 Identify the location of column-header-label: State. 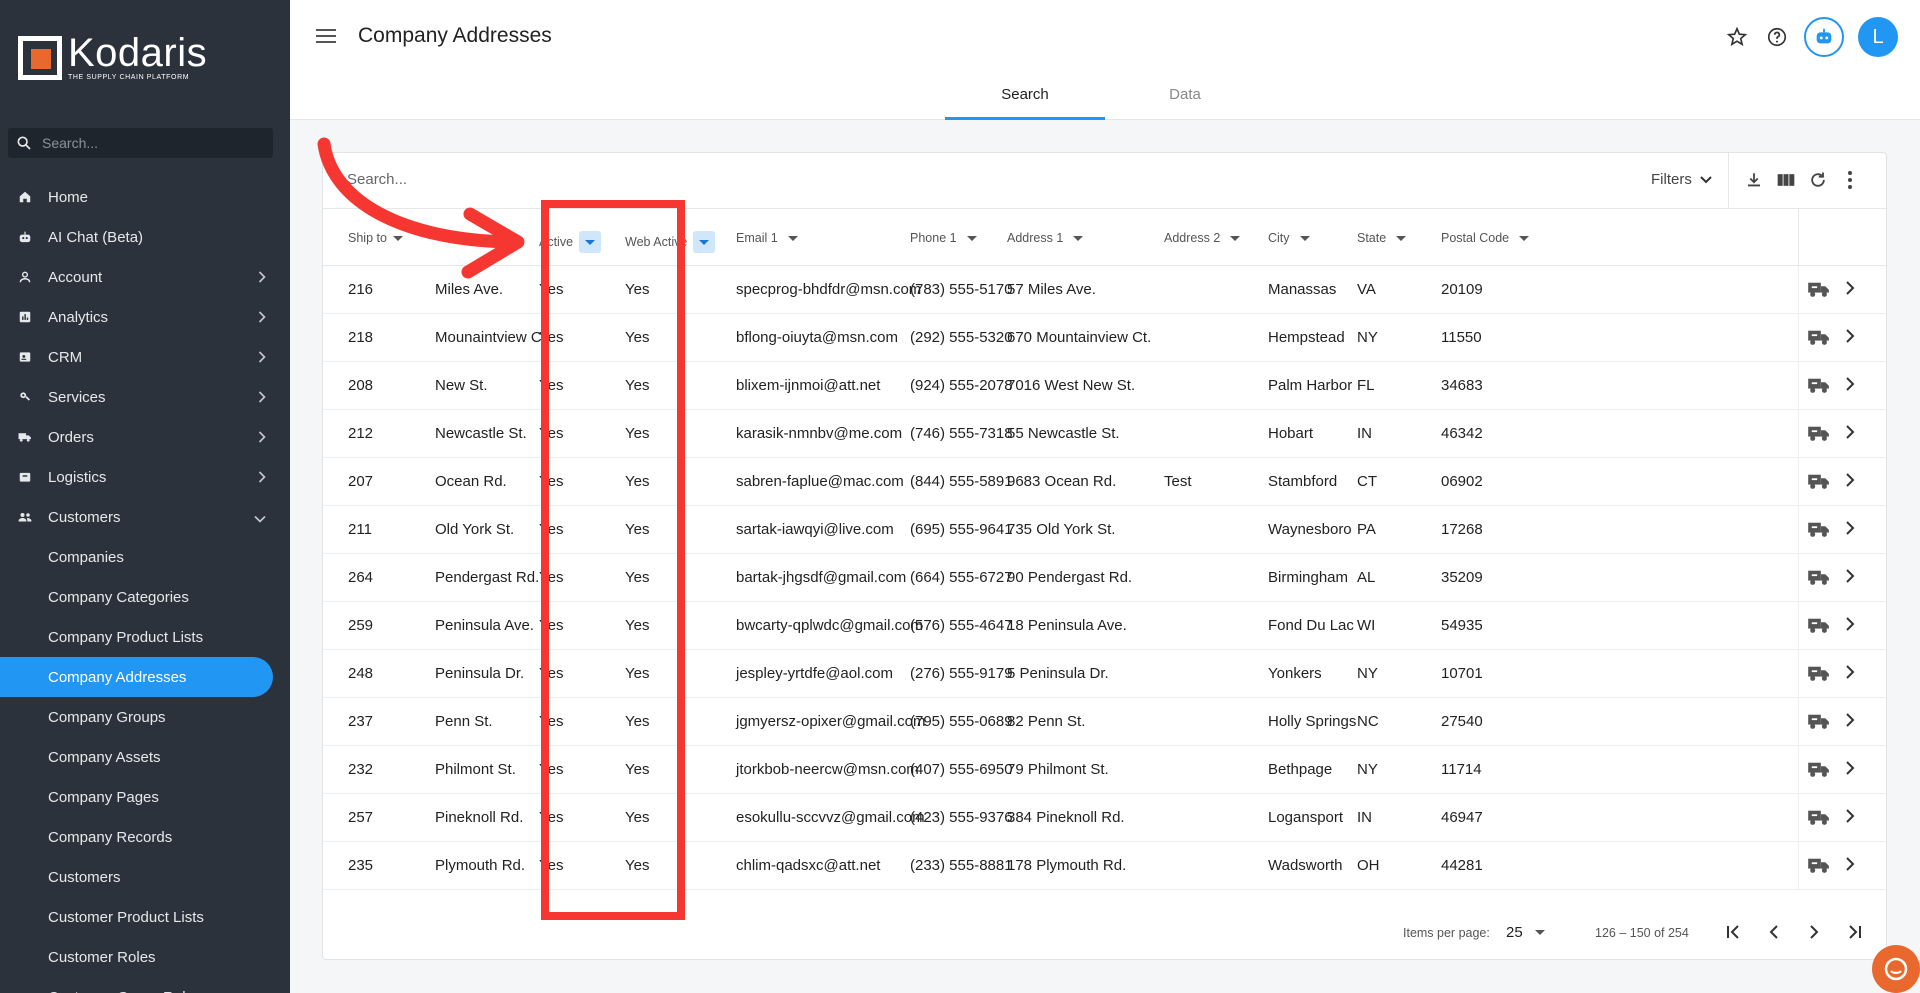
(1372, 238).